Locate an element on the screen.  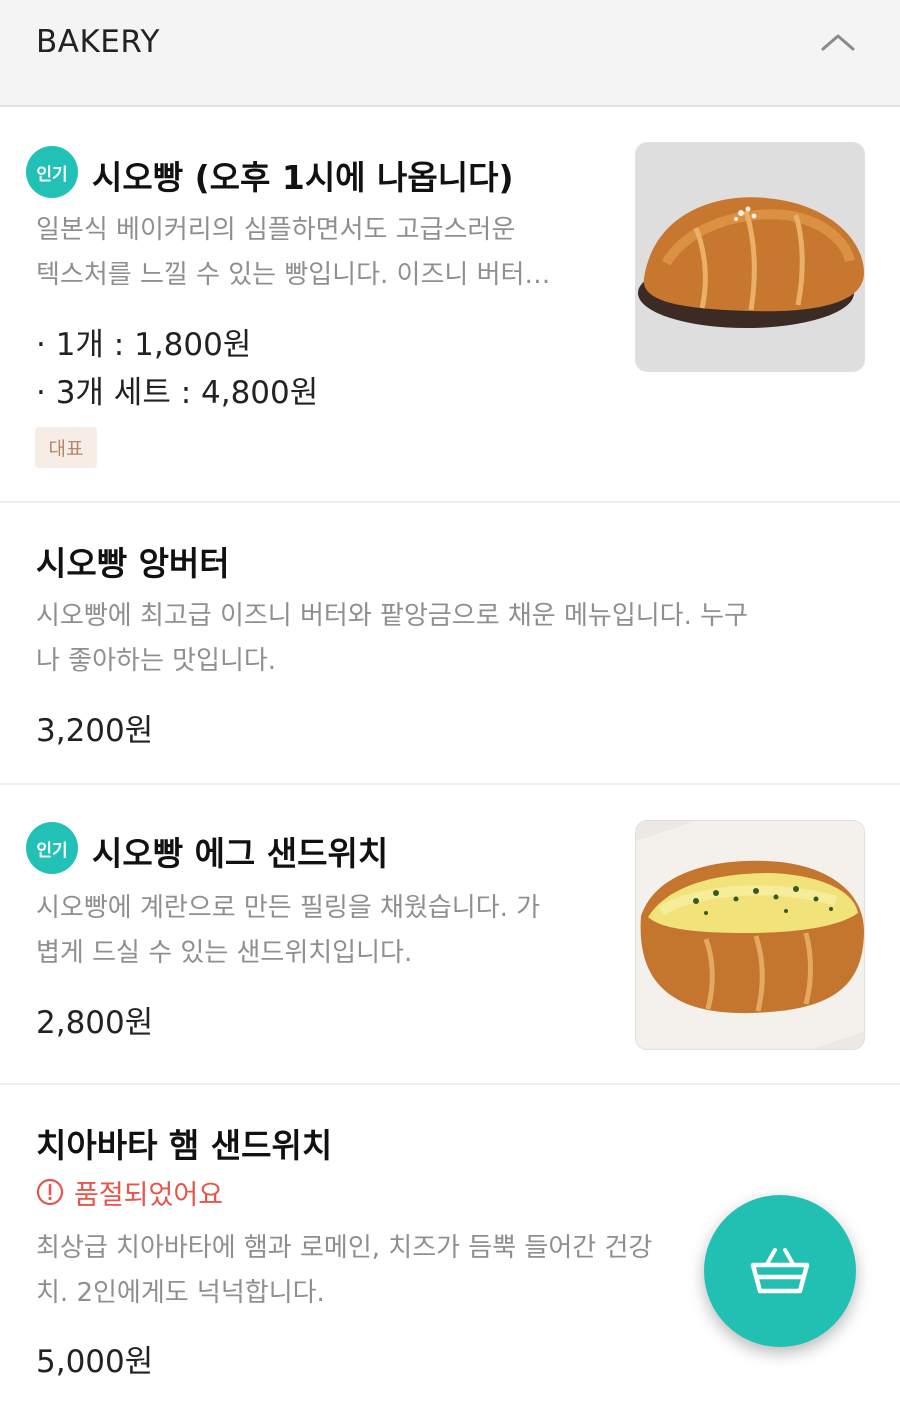
description-line: 일본식 베이커리의 심플하면서도 고급스러운 is located at coordinates (276, 230).